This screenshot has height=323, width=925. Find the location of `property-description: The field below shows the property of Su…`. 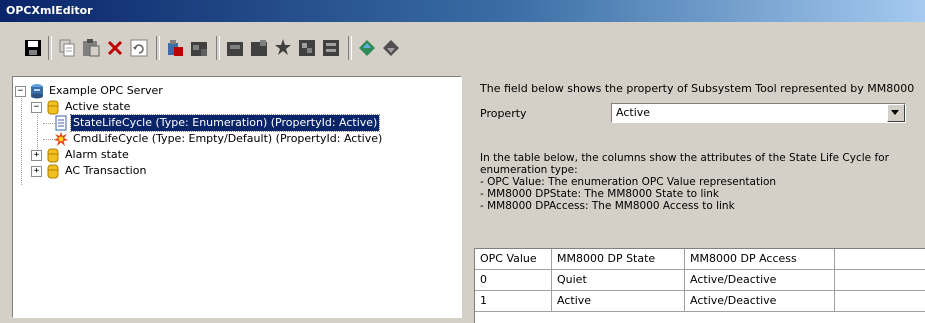

property-description: The field below shows the property of Su… is located at coordinates (697, 88).